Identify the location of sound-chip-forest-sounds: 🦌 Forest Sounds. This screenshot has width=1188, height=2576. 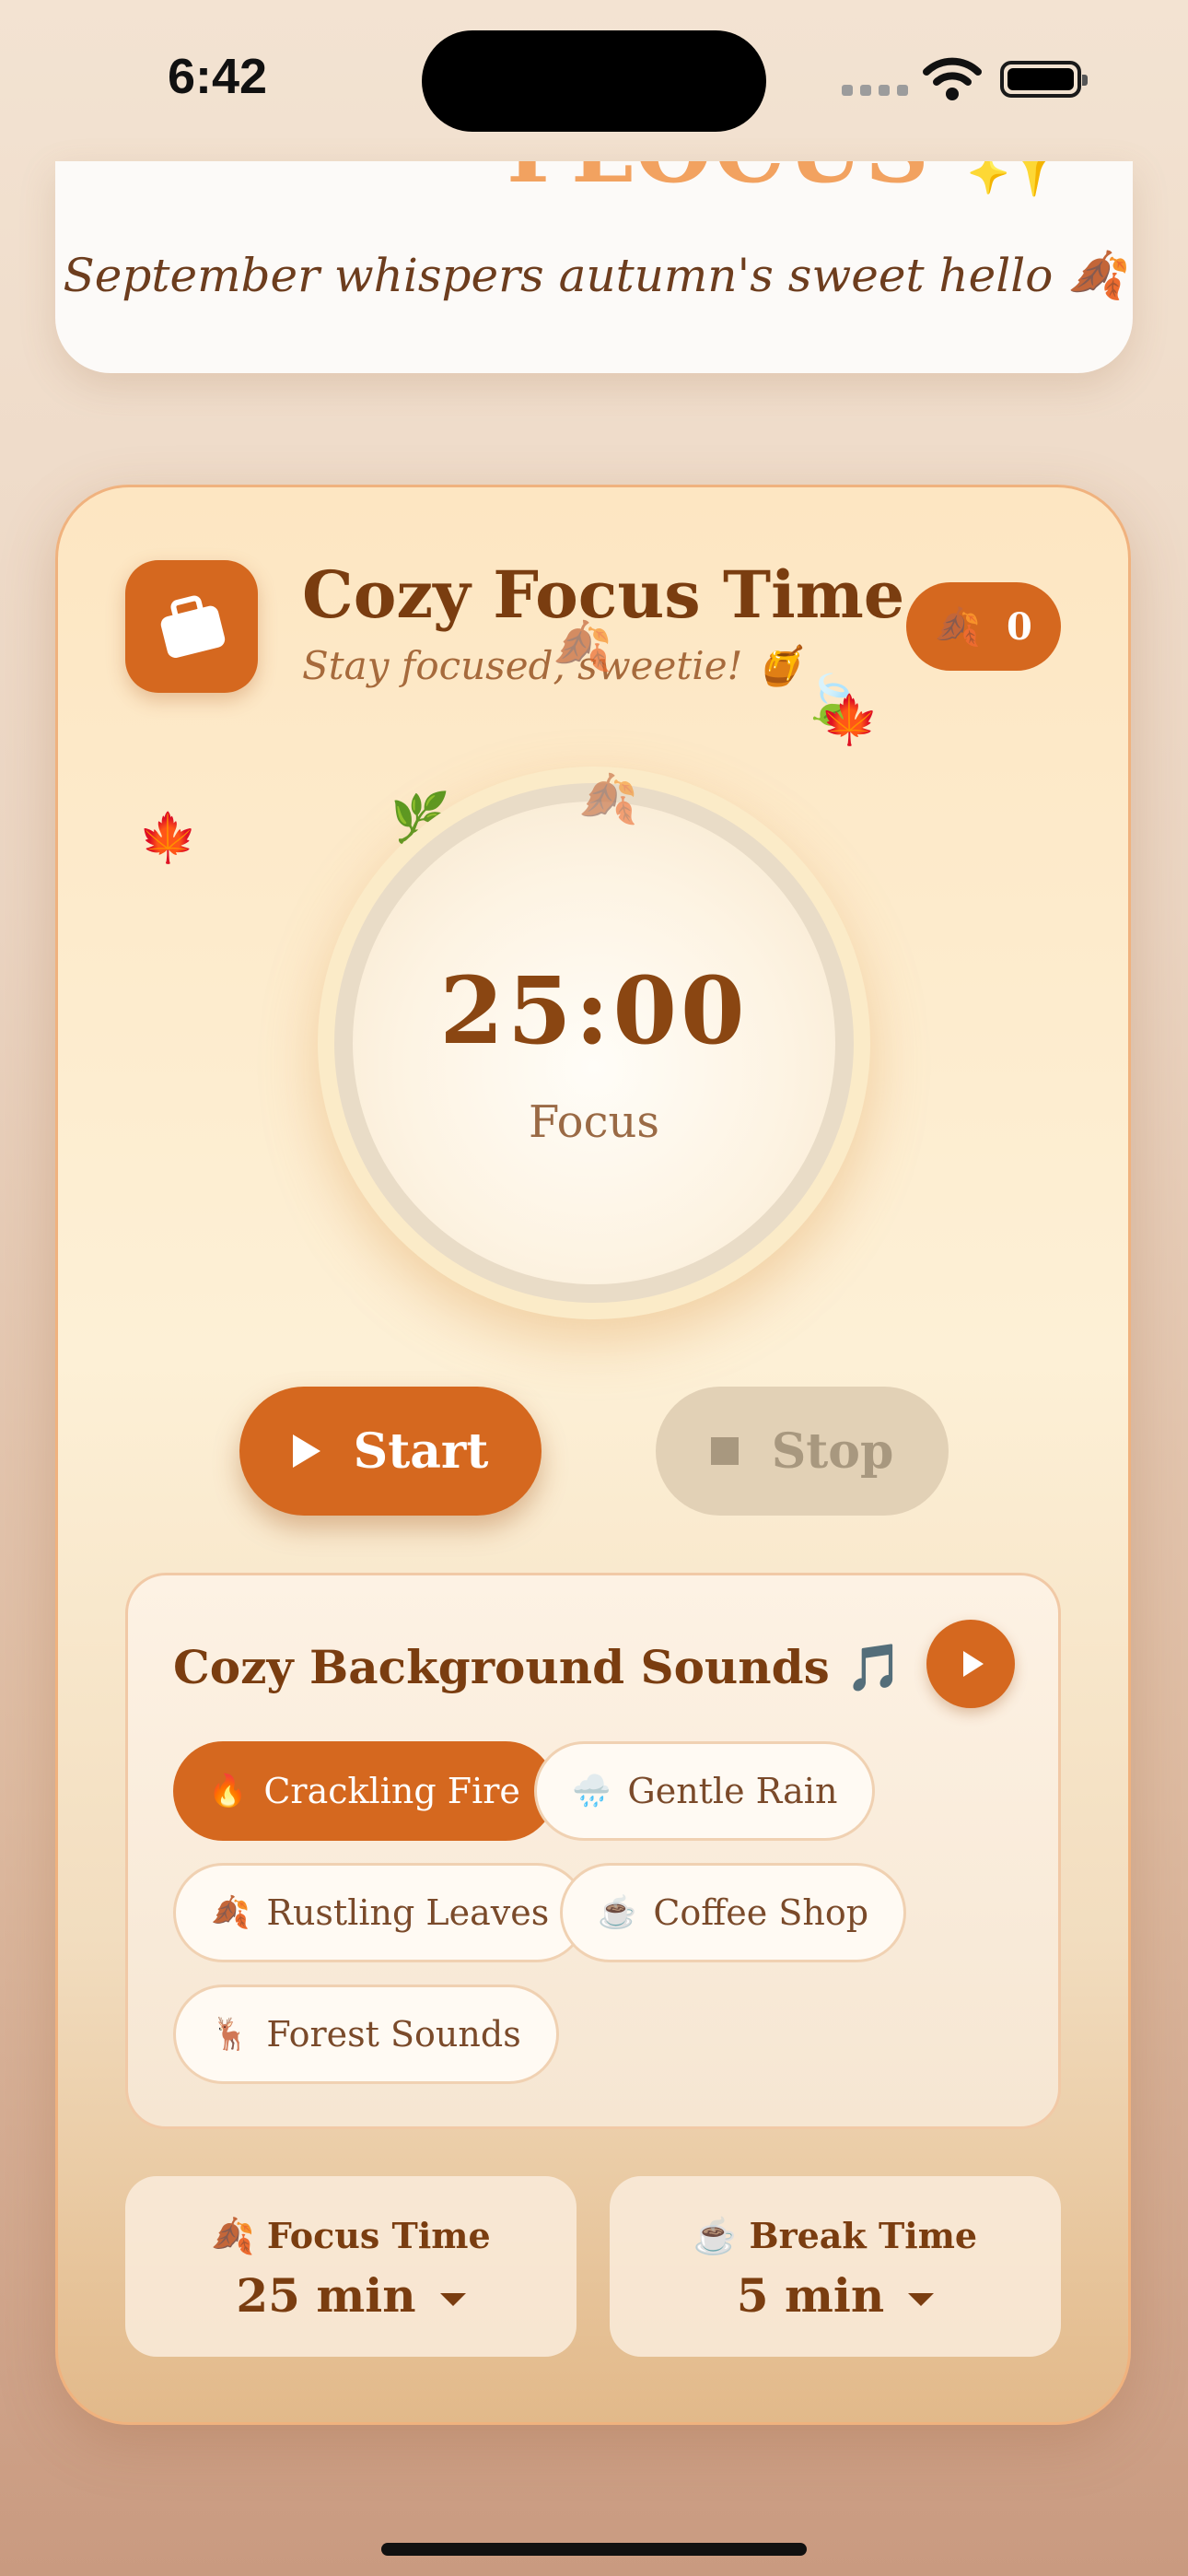
(366, 2034).